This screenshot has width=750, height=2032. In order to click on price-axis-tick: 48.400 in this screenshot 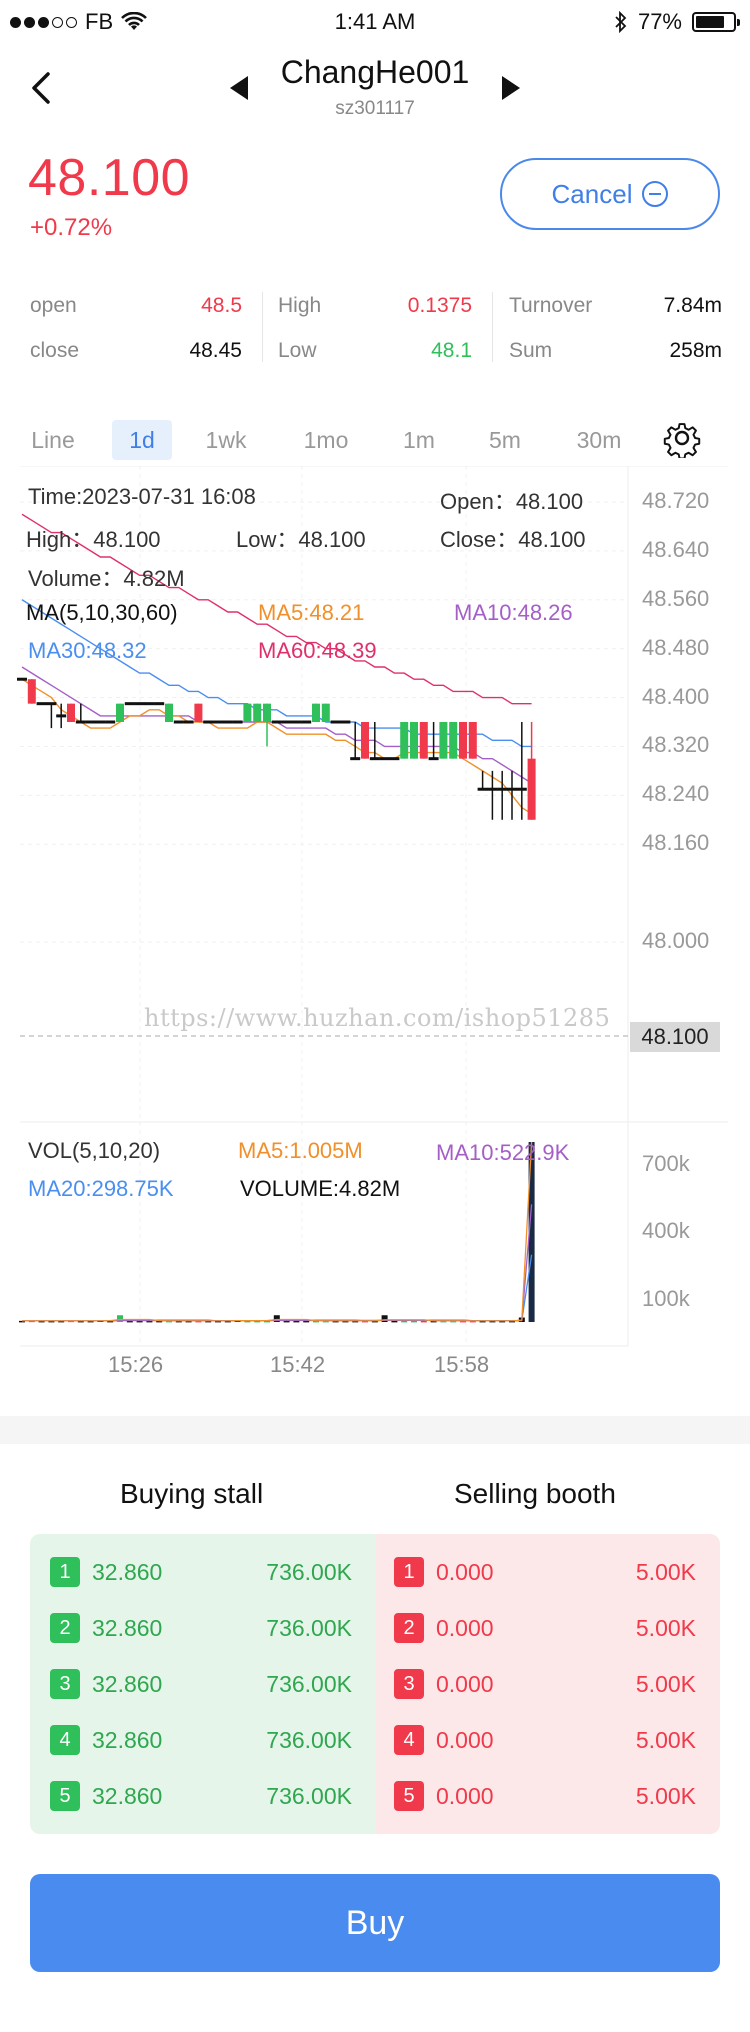, I will do `click(676, 696)`.